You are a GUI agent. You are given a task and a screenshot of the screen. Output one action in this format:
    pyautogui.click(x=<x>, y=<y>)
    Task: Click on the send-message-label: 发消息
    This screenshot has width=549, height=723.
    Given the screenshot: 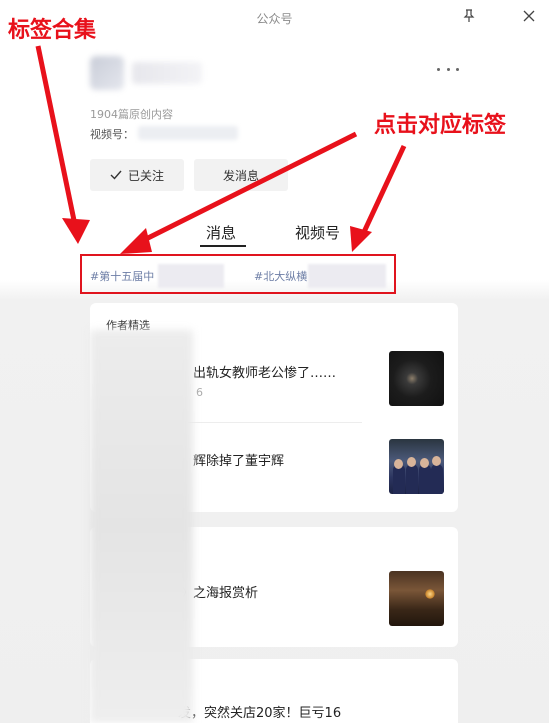 What is the action you would take?
    pyautogui.click(x=240, y=175)
    